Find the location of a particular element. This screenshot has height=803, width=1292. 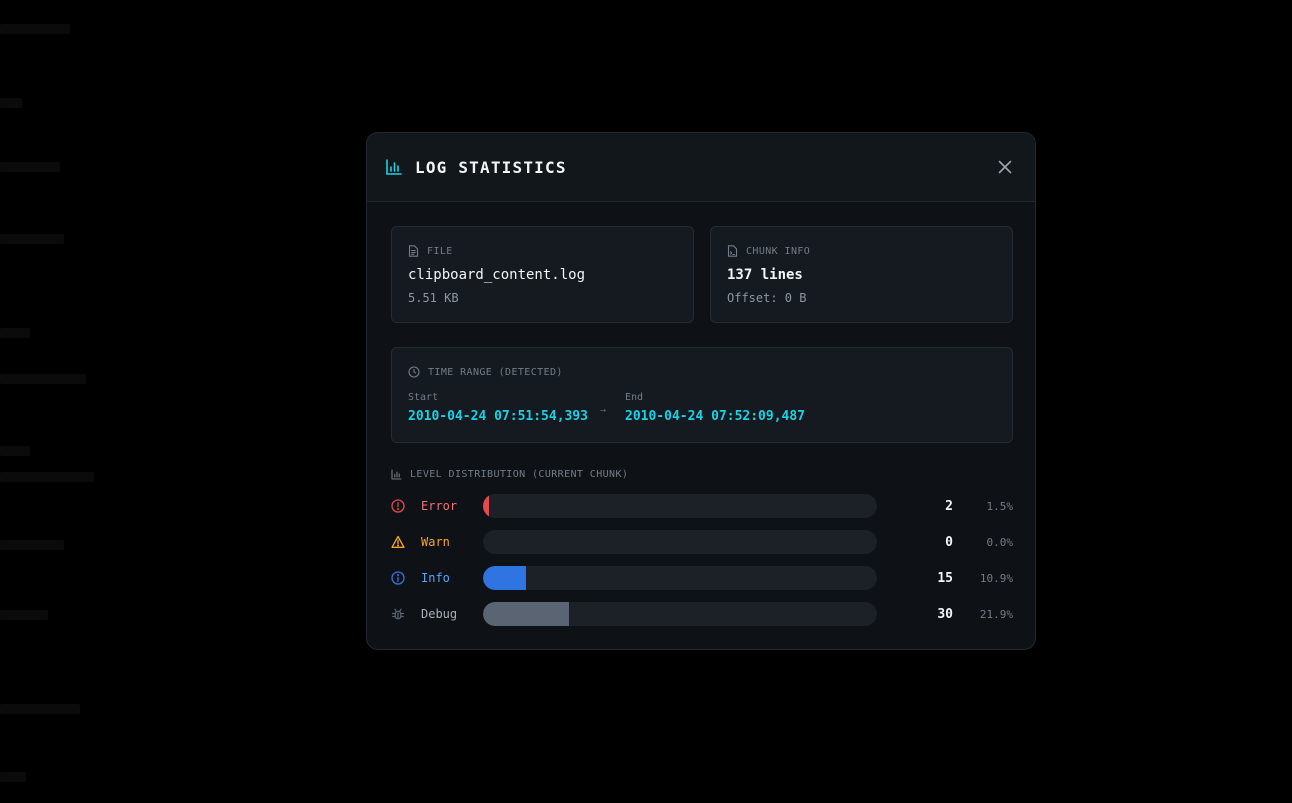

level-percent: 21.9% is located at coordinates (996, 614).